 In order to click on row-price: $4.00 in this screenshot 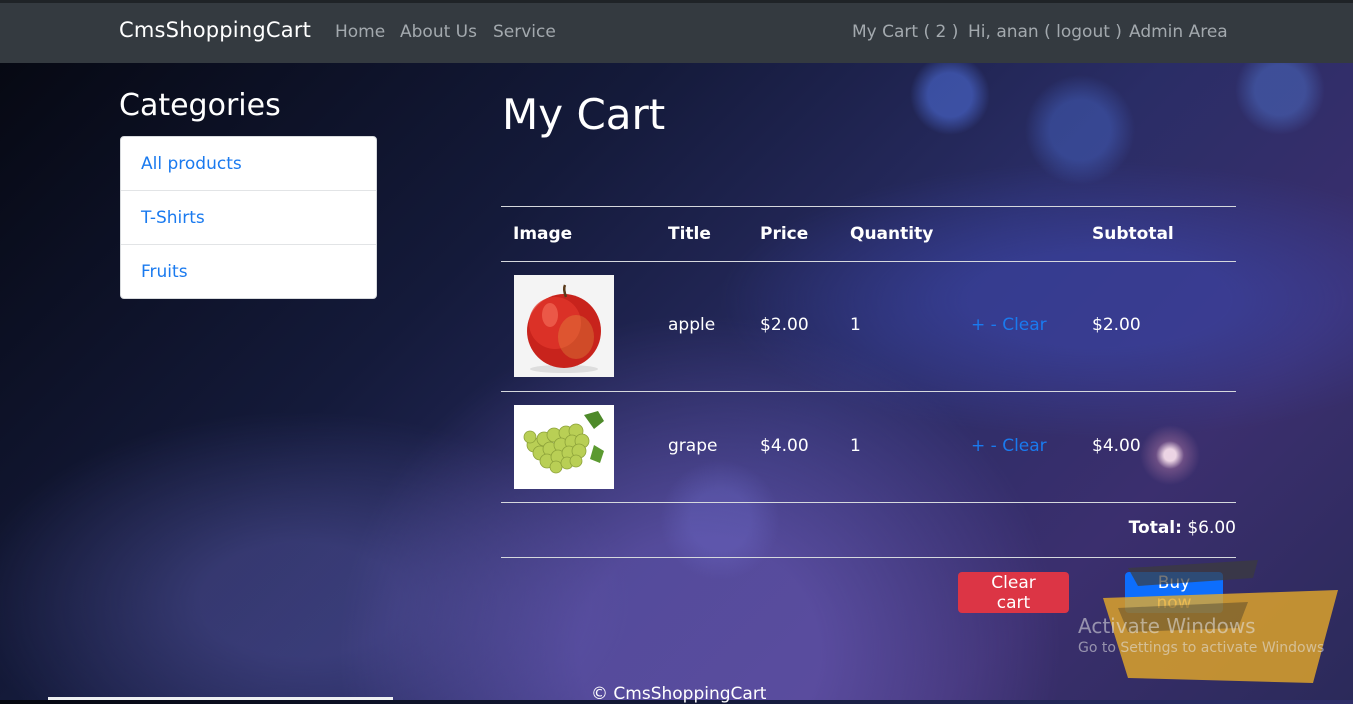, I will do `click(784, 446)`.